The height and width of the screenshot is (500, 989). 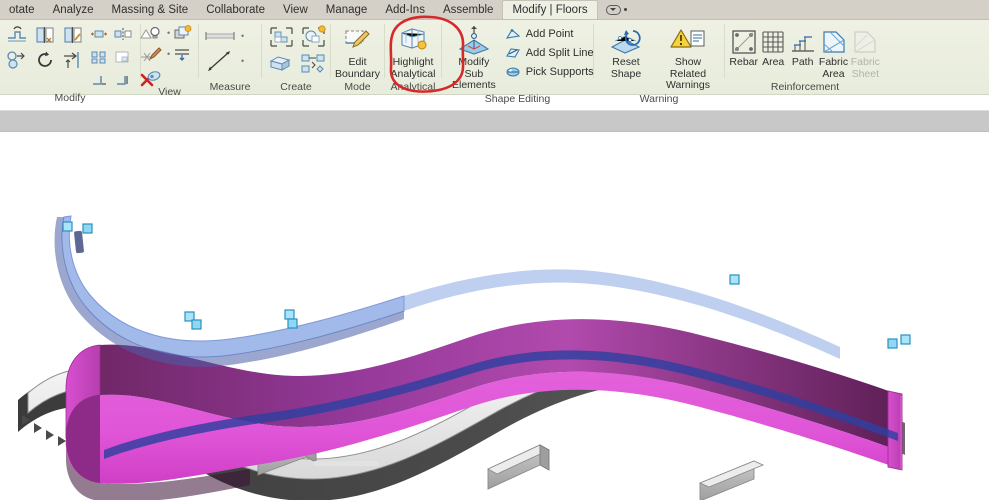 I want to click on path-reinforcement-button: Path, so click(x=802, y=46).